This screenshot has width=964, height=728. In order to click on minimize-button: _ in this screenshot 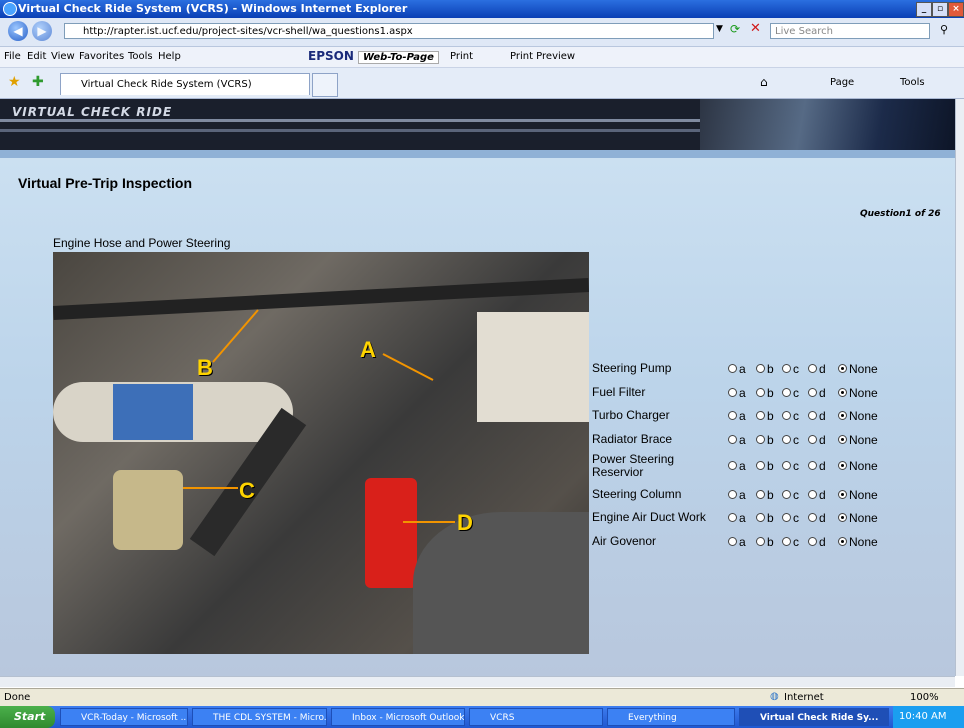, I will do `click(924, 9)`.